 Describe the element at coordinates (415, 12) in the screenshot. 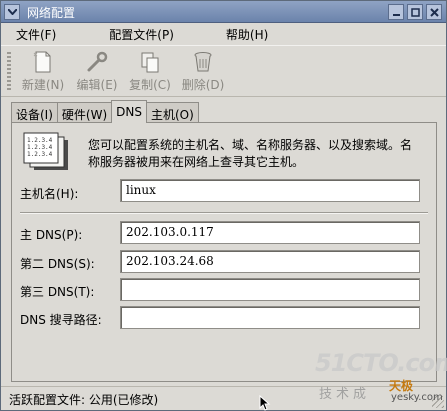

I see `maximize-icon` at that location.